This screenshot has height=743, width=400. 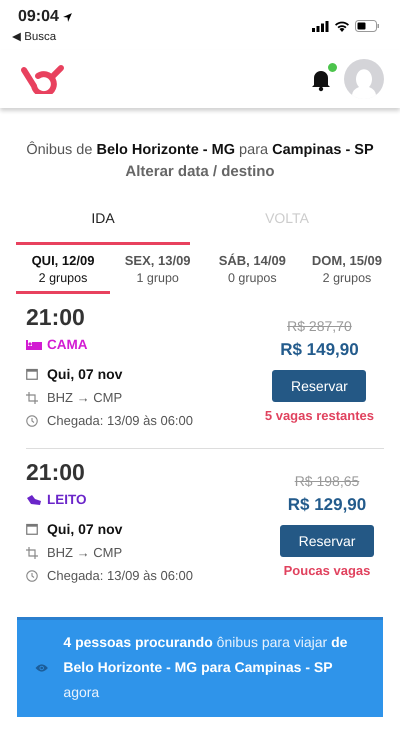 What do you see at coordinates (42, 36) in the screenshot?
I see `back-link: ◀ Busca` at bounding box center [42, 36].